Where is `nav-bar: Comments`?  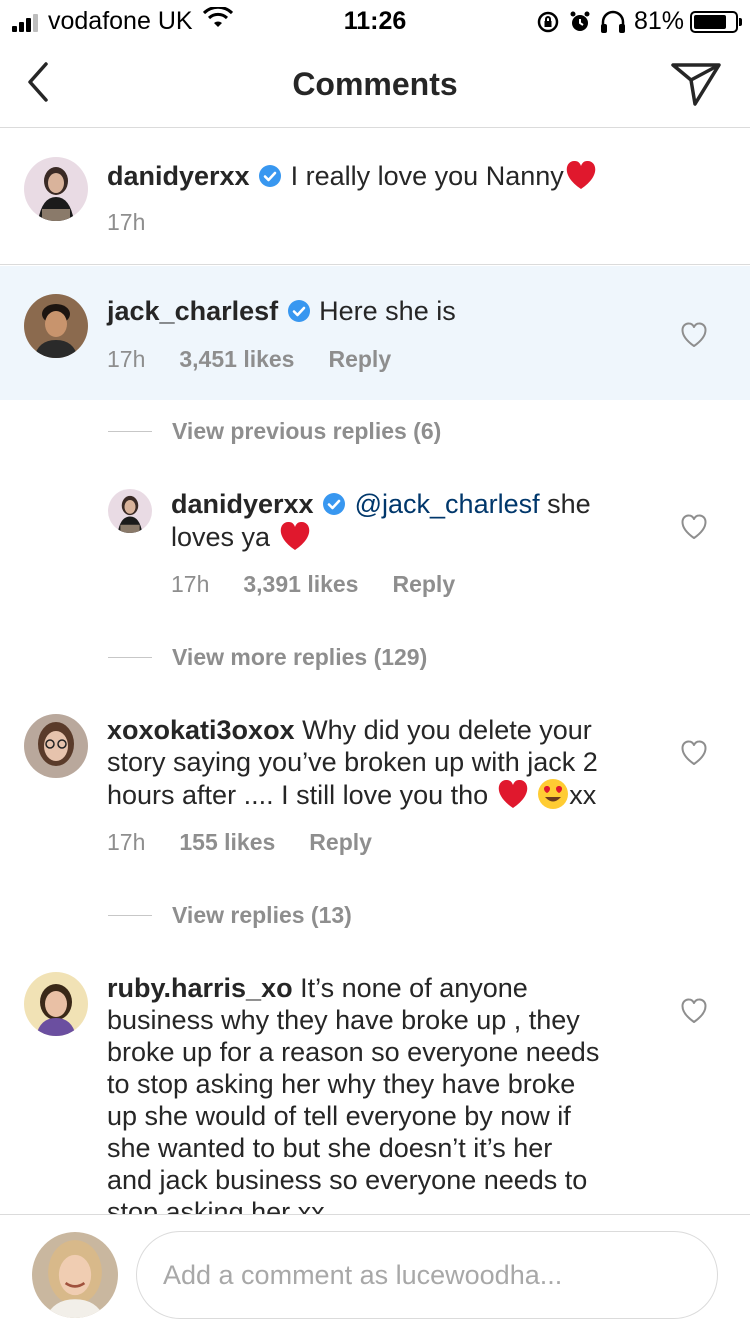
nav-bar: Comments is located at coordinates (375, 84).